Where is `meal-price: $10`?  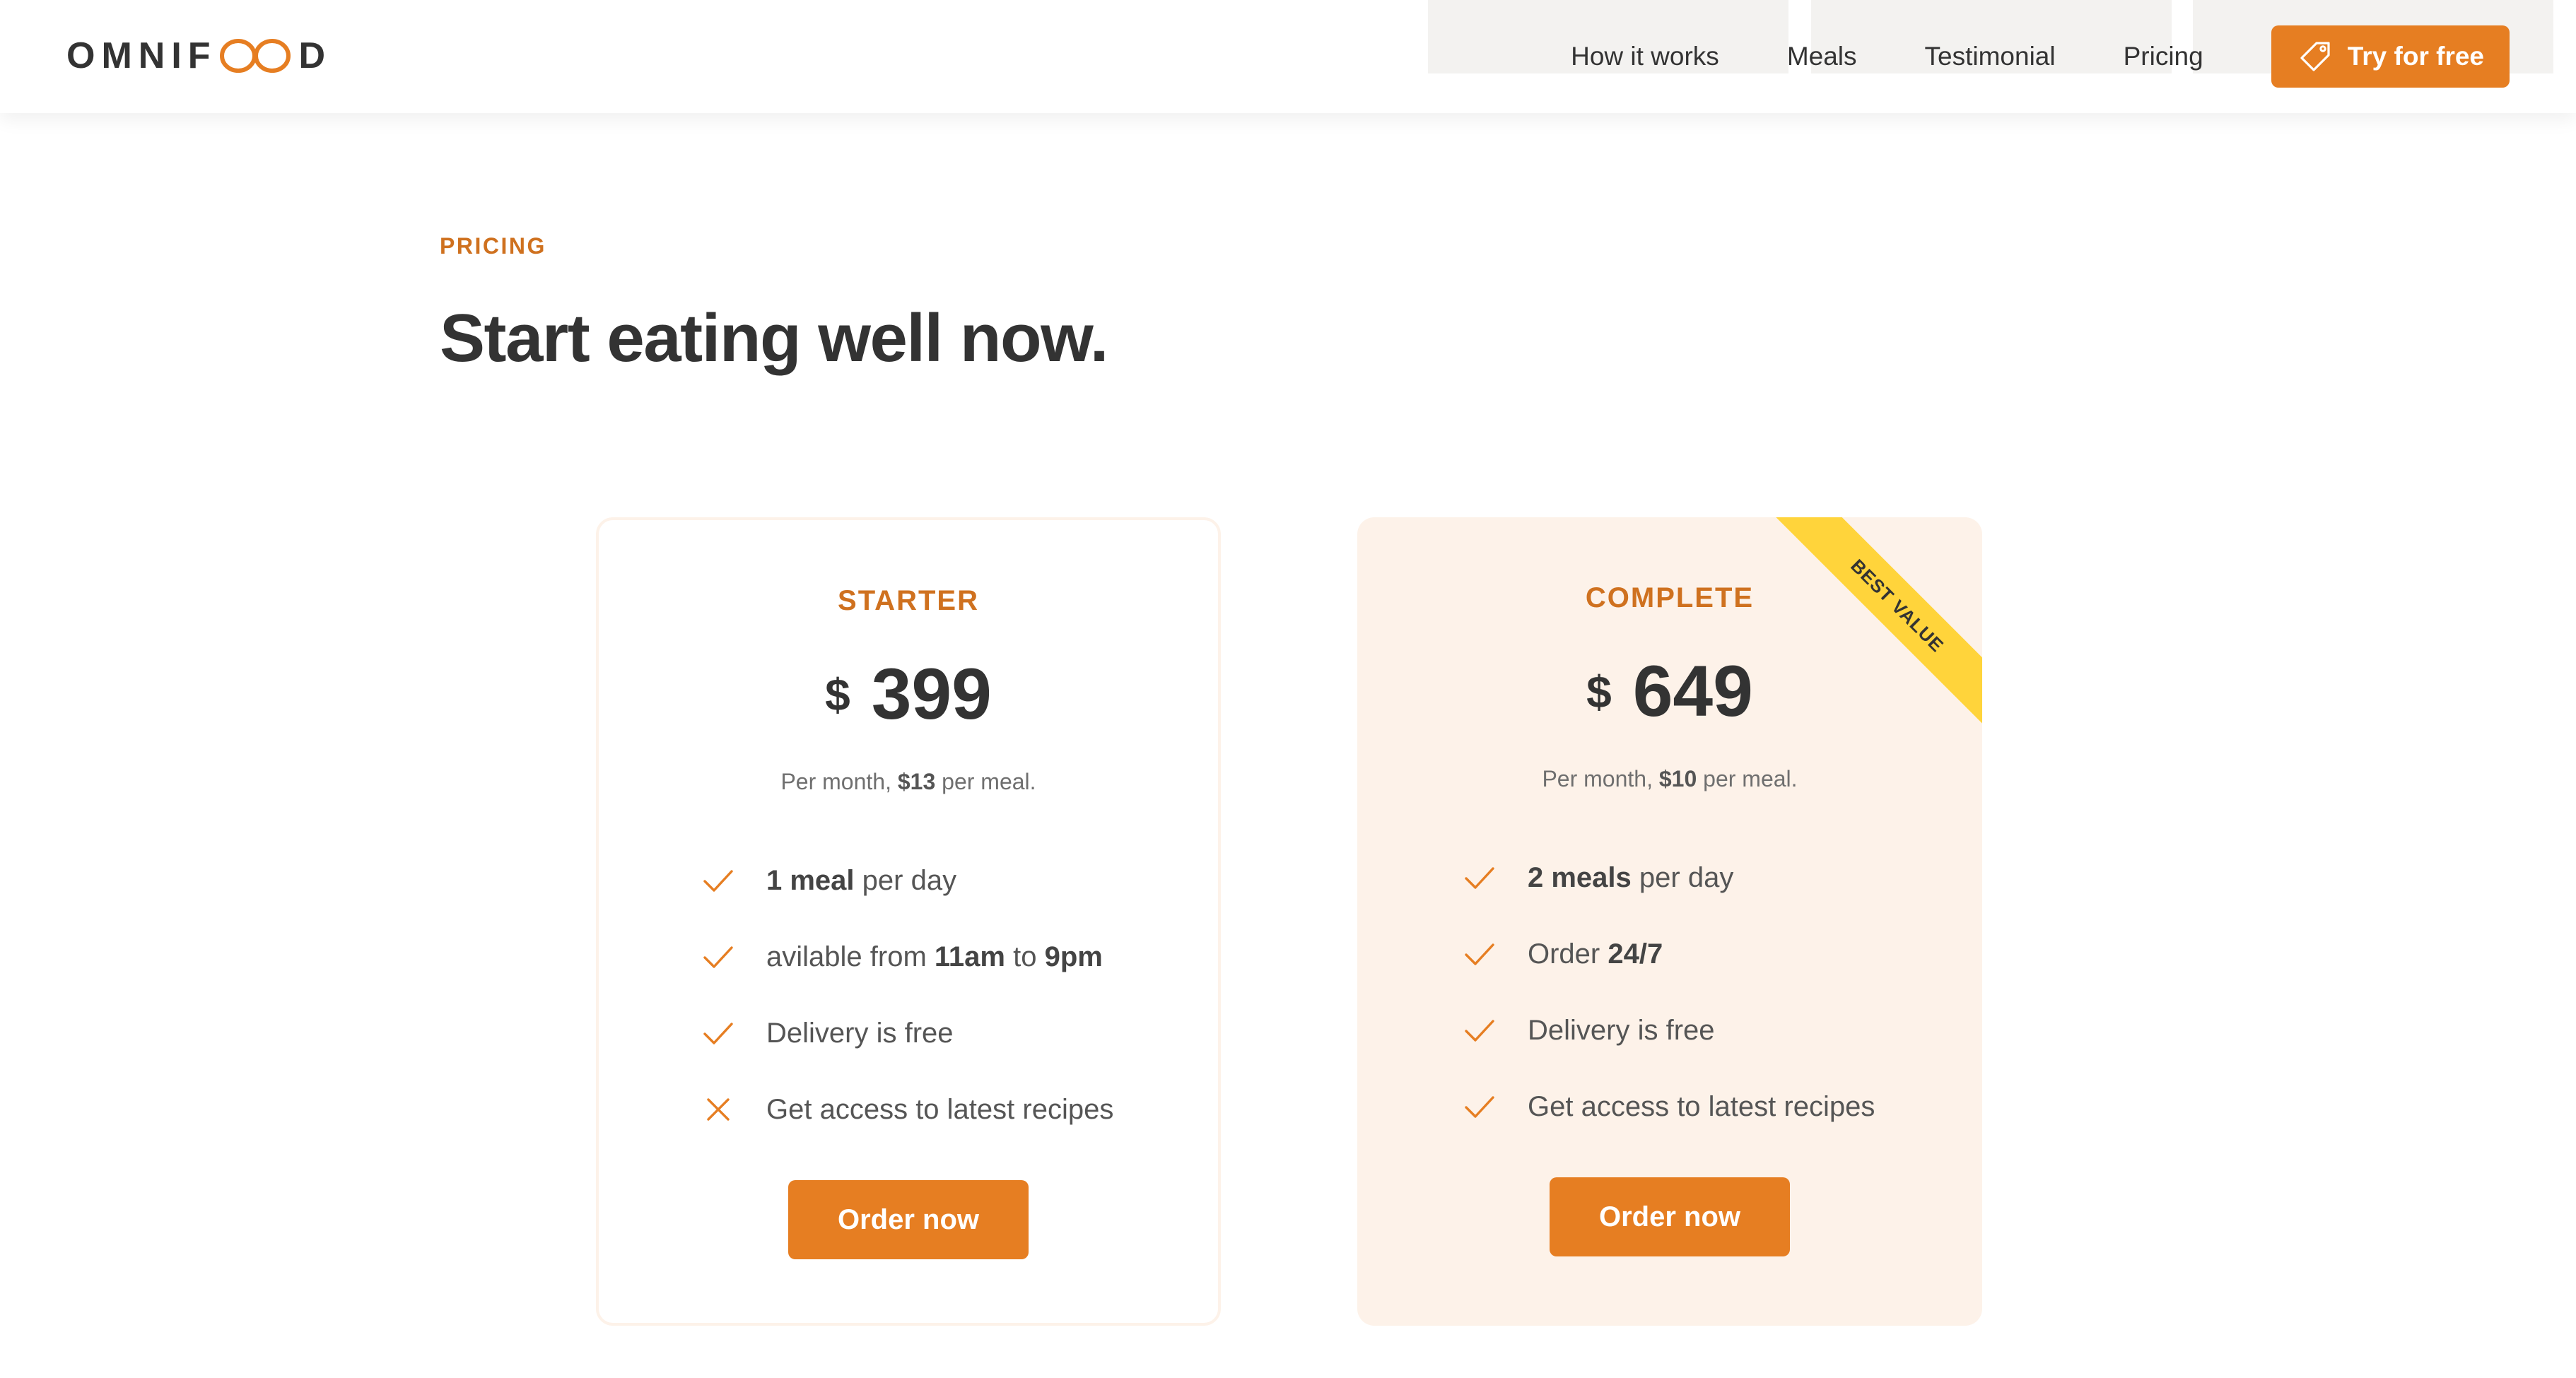
meal-price: $10 is located at coordinates (1677, 778).